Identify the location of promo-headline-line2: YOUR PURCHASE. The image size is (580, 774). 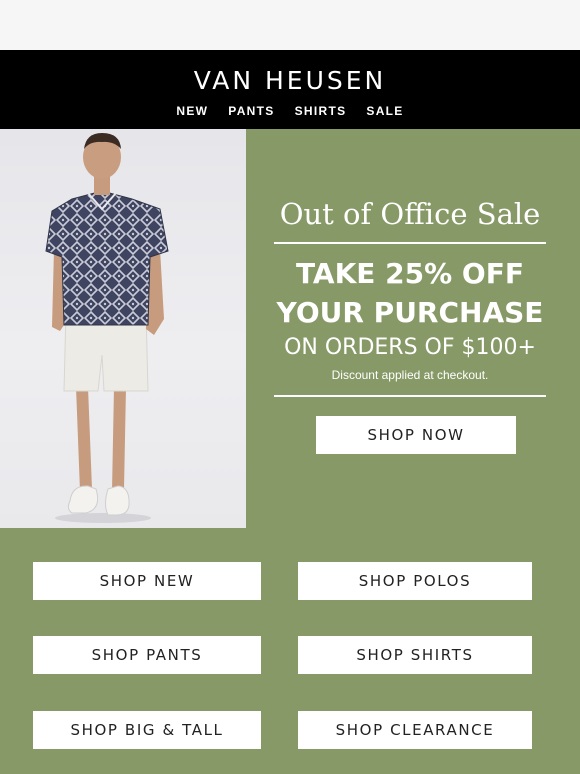
(410, 312).